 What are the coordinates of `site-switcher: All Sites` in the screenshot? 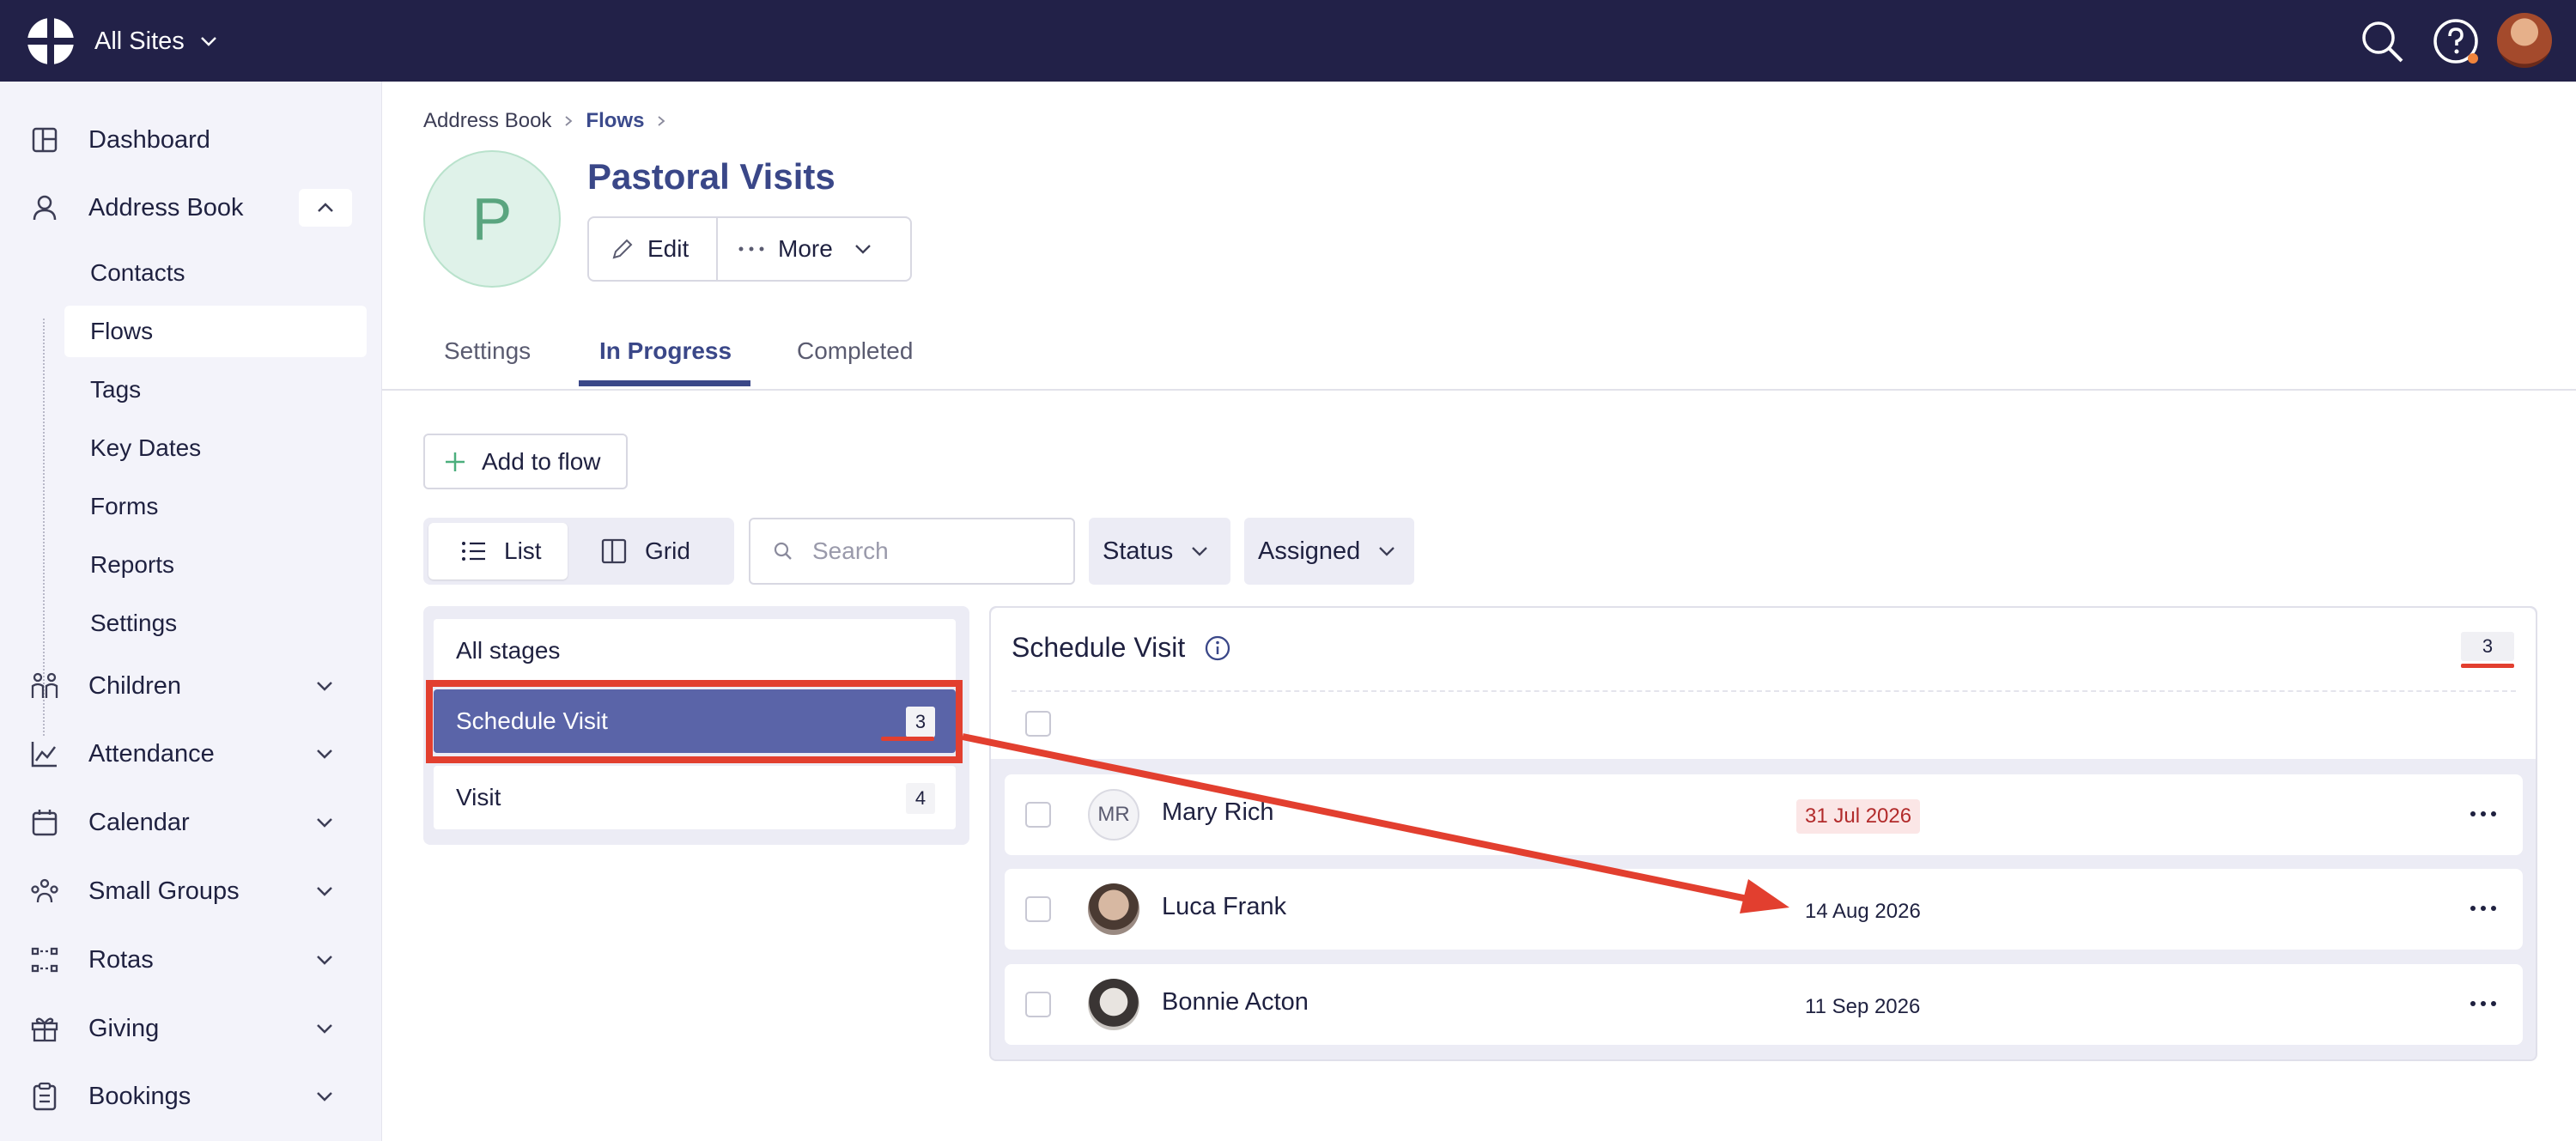 It's located at (158, 41).